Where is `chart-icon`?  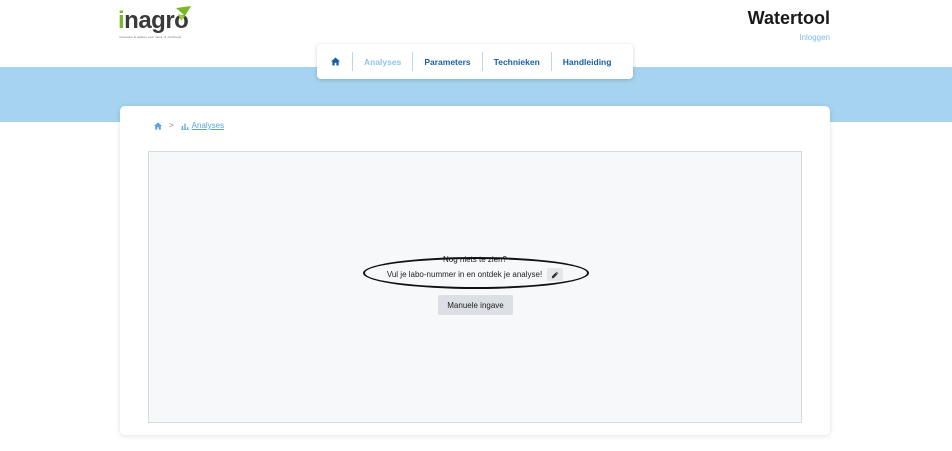
chart-icon is located at coordinates (184, 126).